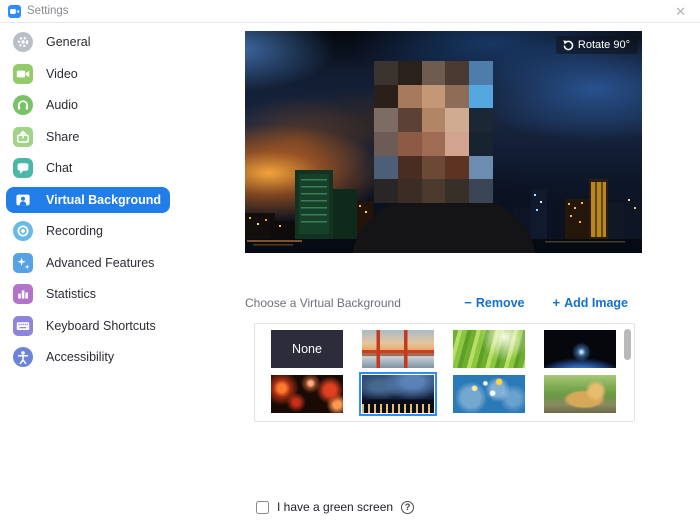  I want to click on sidebar-item-general: General, so click(88, 42).